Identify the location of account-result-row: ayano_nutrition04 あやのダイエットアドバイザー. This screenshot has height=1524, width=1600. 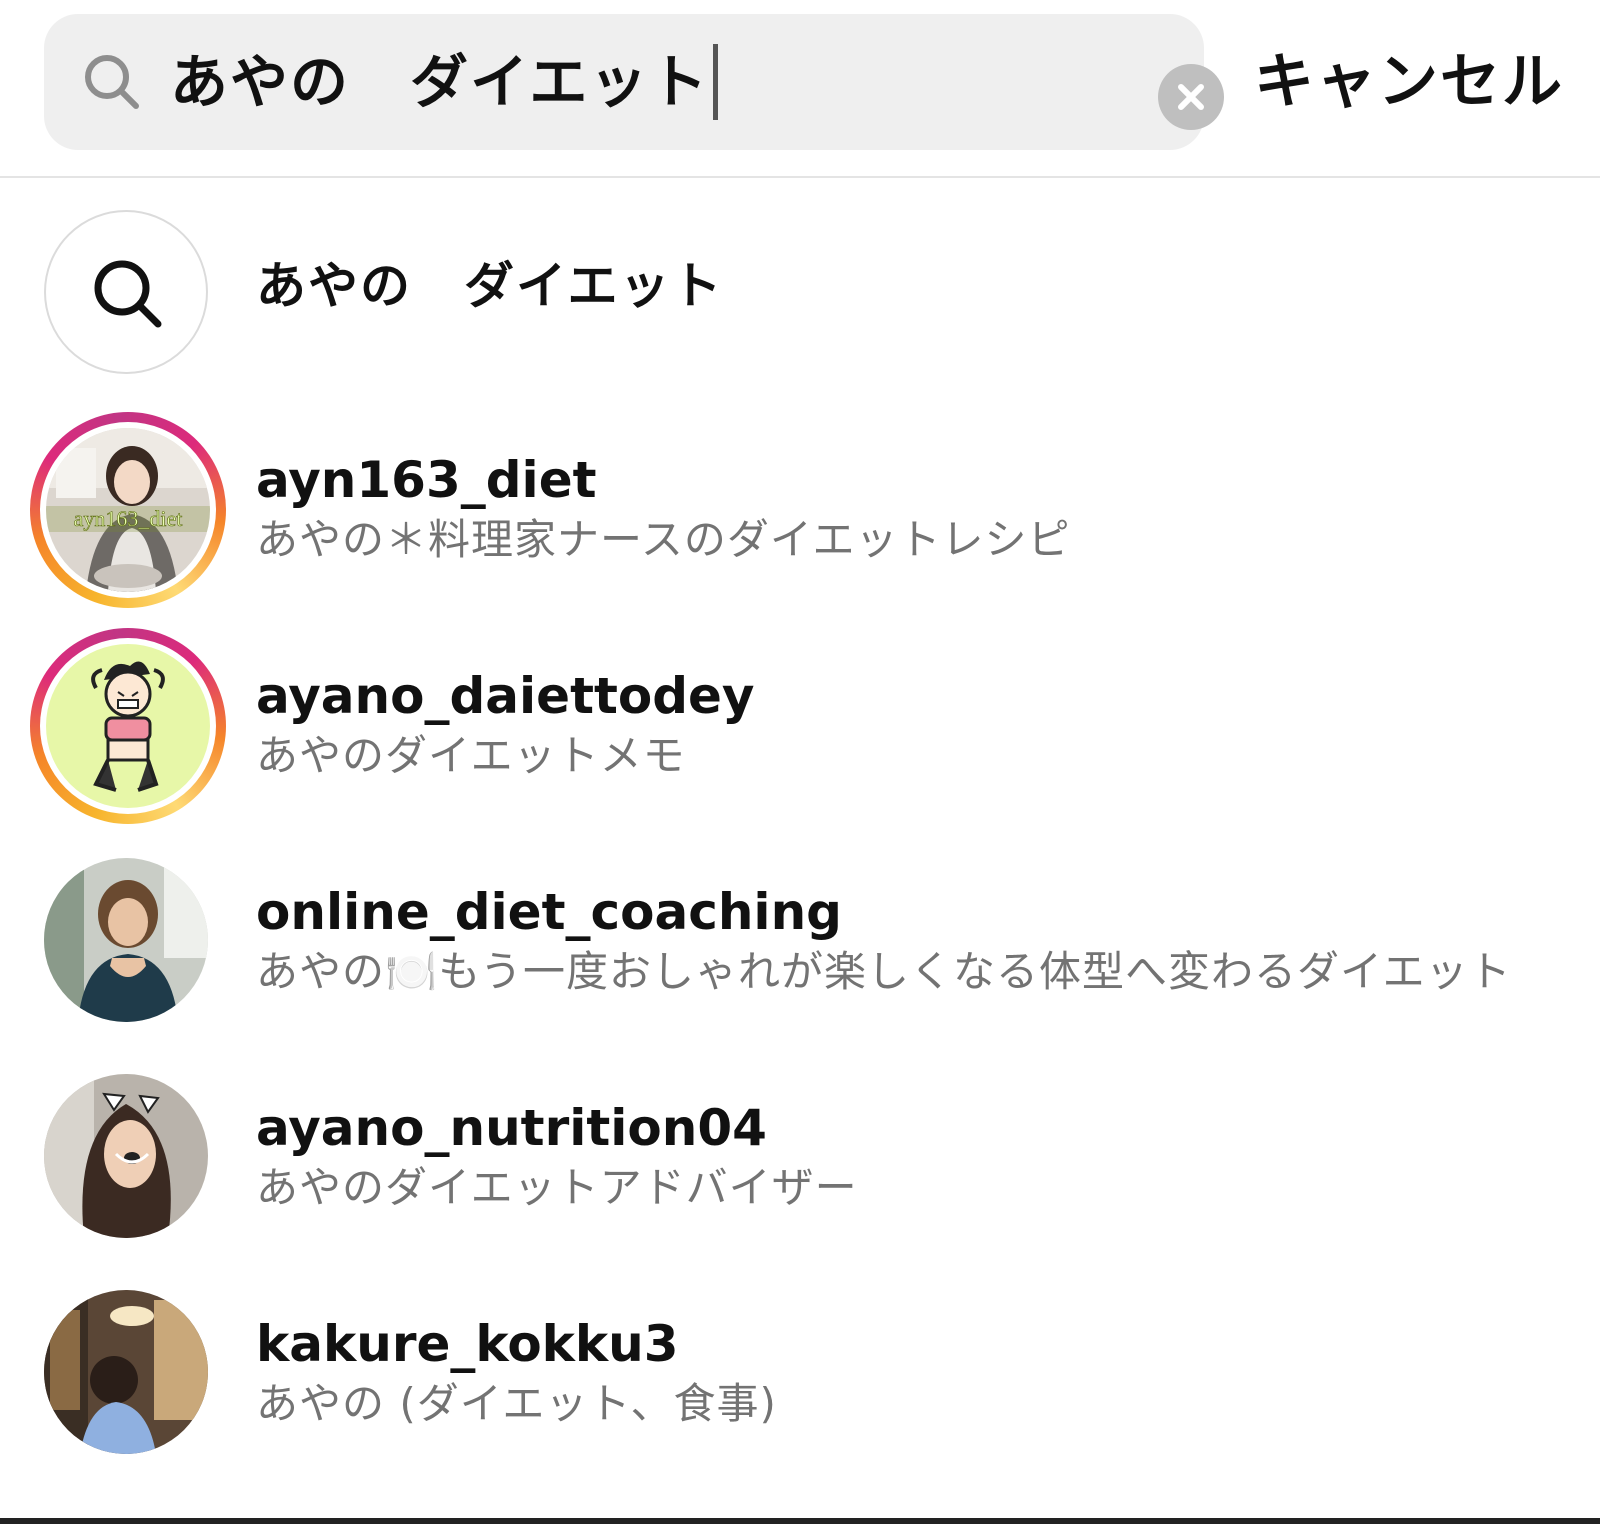
(800, 1150).